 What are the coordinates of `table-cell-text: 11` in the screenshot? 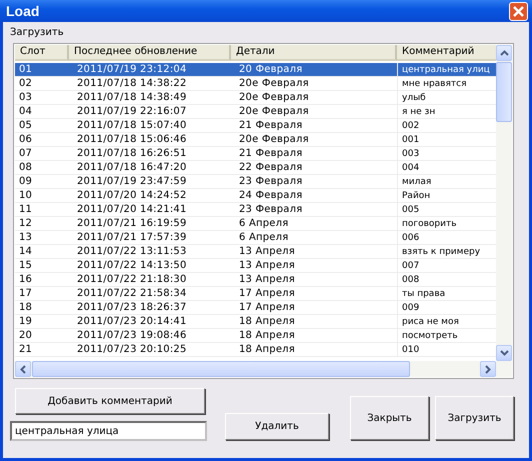 It's located at (26, 209).